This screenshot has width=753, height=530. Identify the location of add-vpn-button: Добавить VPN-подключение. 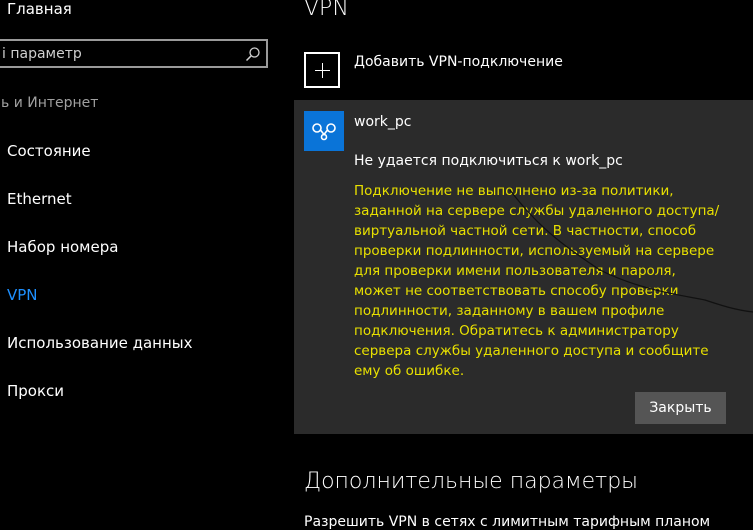
(454, 72).